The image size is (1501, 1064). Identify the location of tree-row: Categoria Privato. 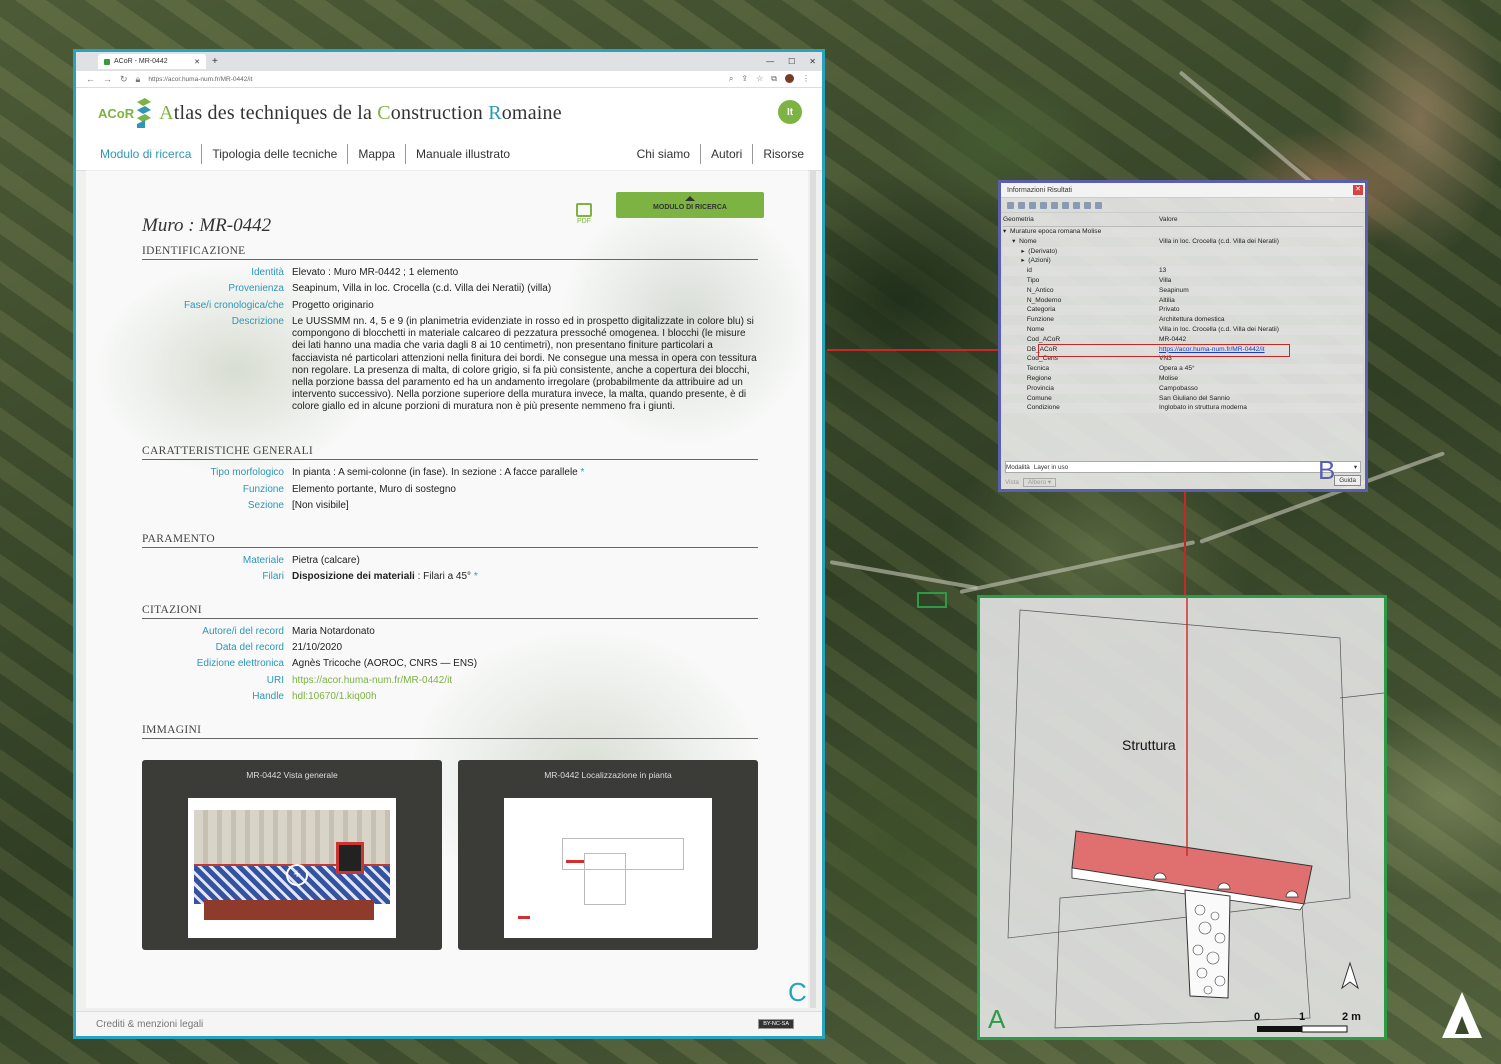
(1183, 310).